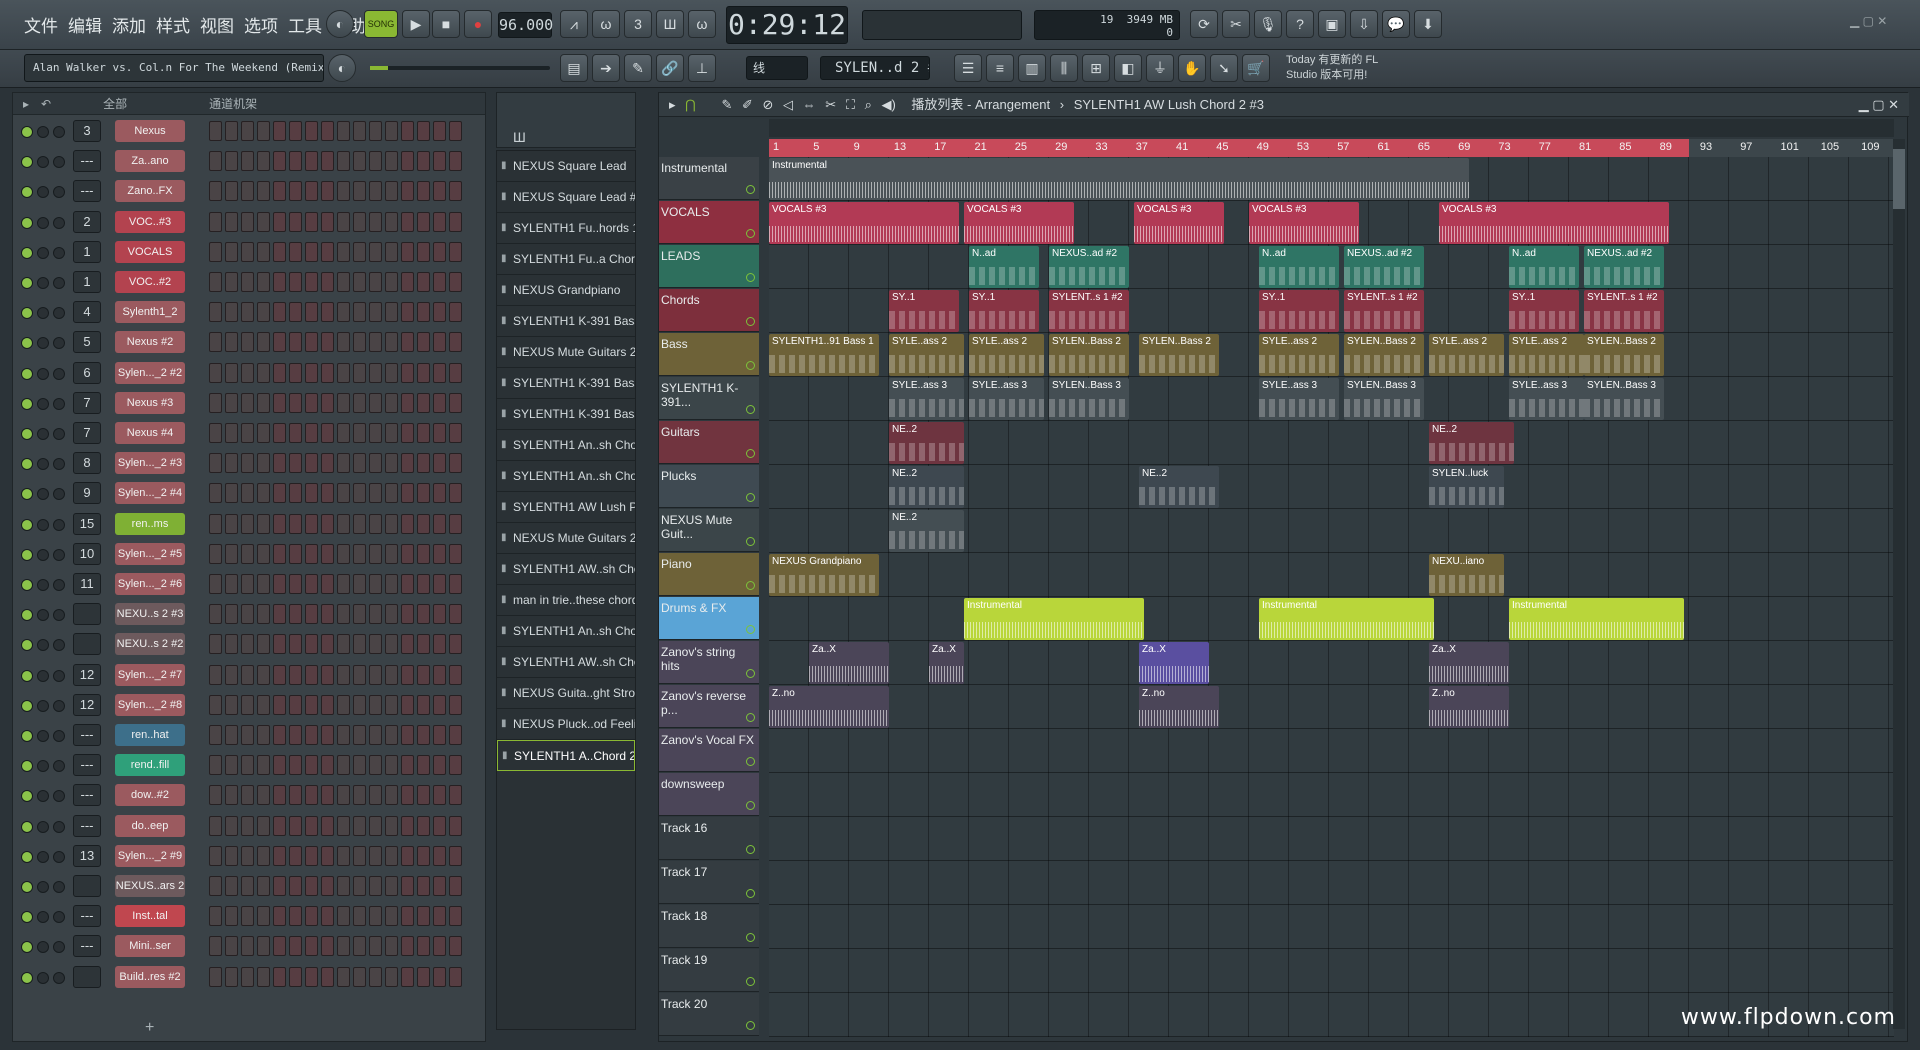 The height and width of the screenshot is (1050, 1920). Describe the element at coordinates (868, 104) in the screenshot. I see `zoom-tool-icon: ⌕` at that location.